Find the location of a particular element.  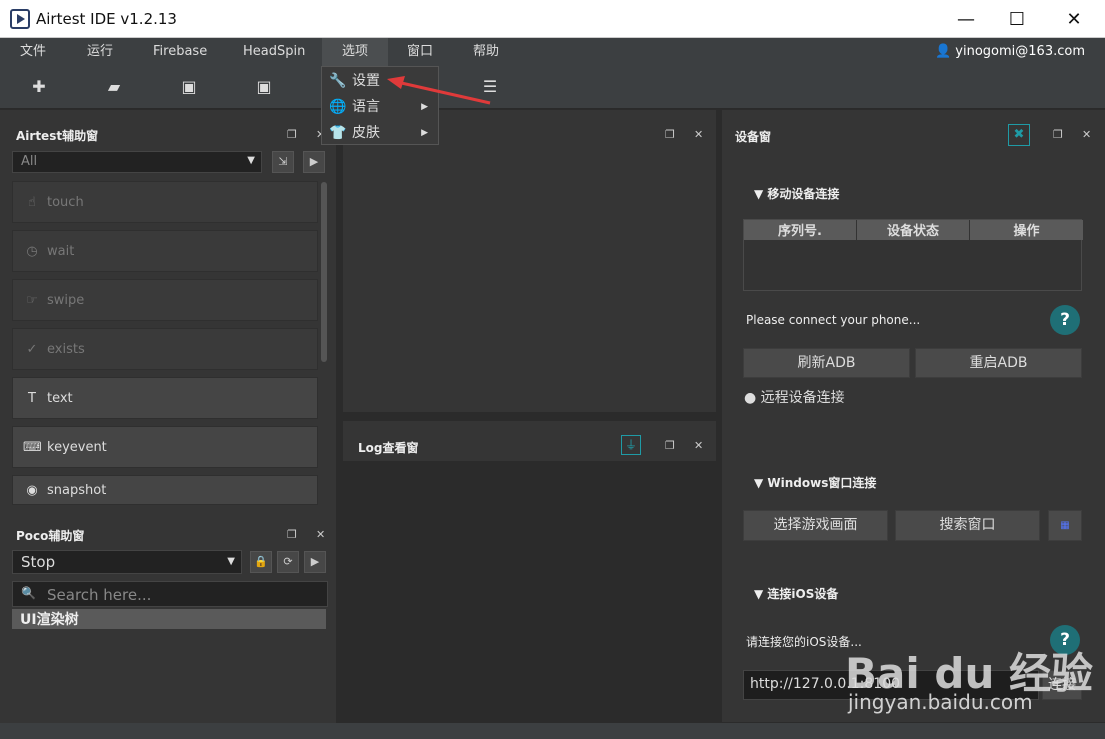

action-keyevent: ⌨ keyevent is located at coordinates (165, 447).